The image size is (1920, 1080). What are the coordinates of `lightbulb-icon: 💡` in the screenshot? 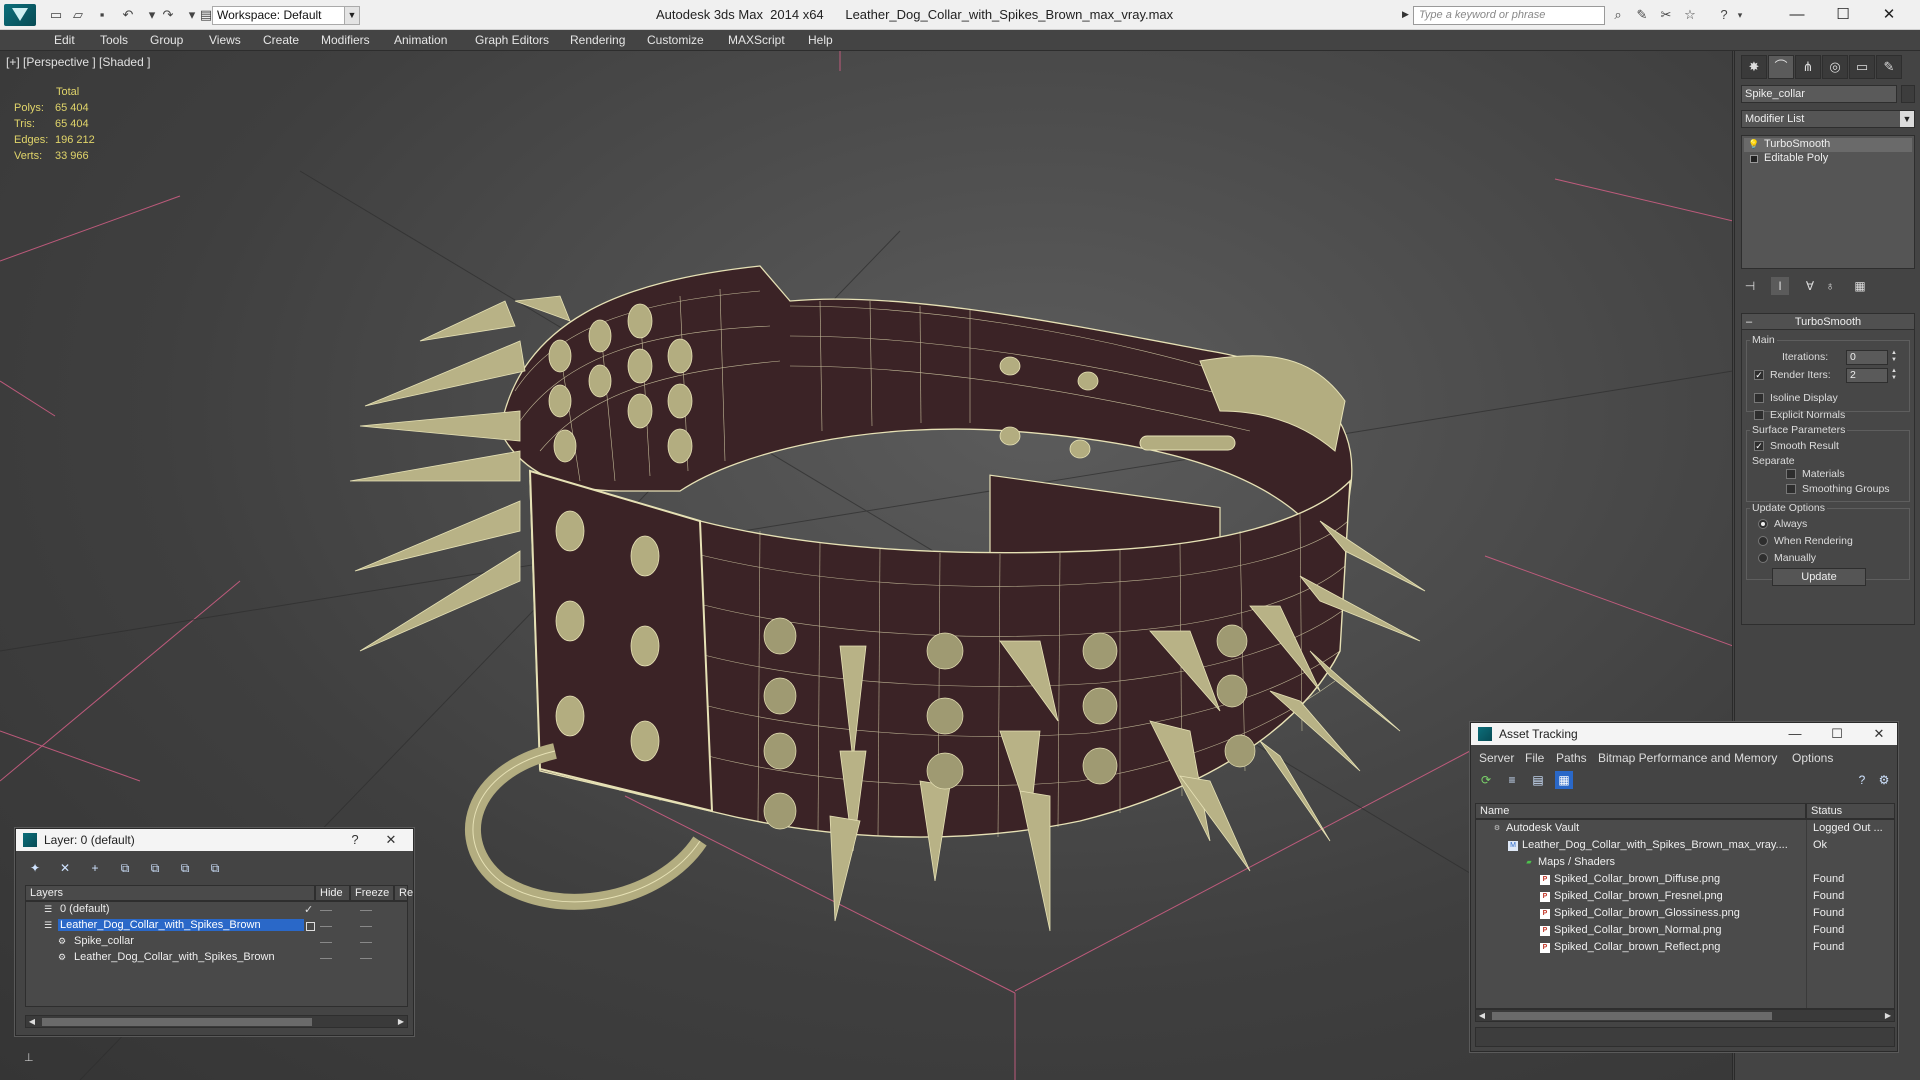 It's located at (1753, 144).